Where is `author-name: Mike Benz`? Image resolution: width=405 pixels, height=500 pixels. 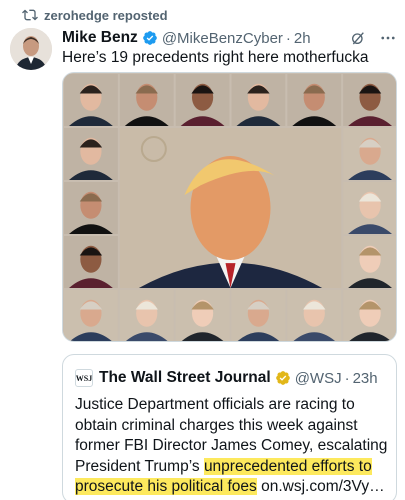
author-name: Mike Benz is located at coordinates (100, 38).